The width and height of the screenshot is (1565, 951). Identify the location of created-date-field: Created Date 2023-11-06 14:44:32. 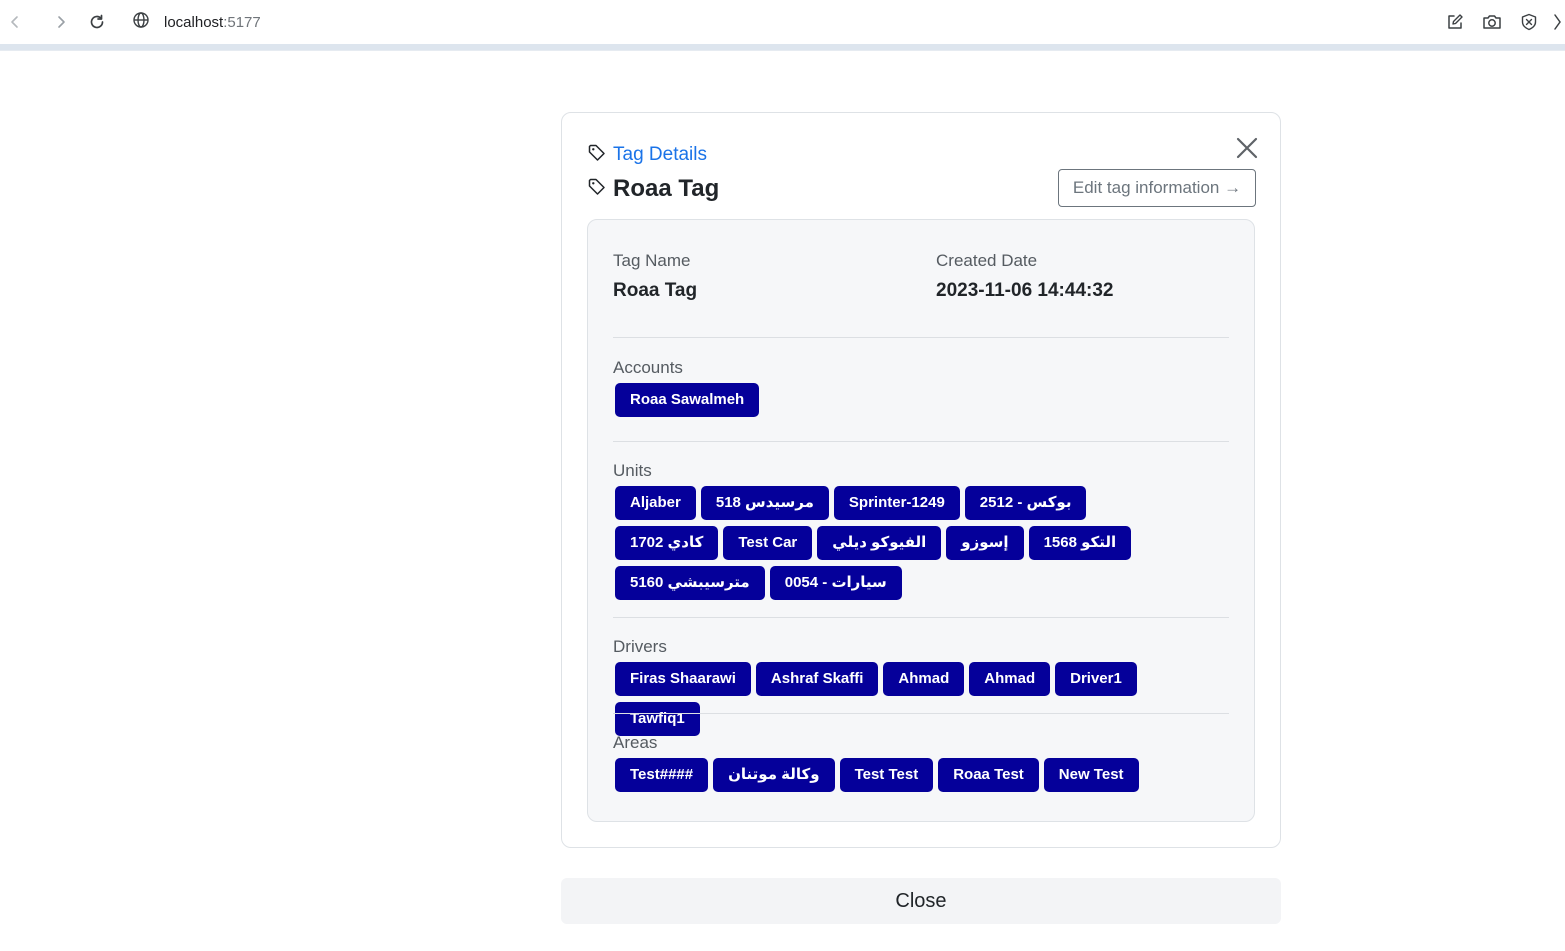
(1024, 276).